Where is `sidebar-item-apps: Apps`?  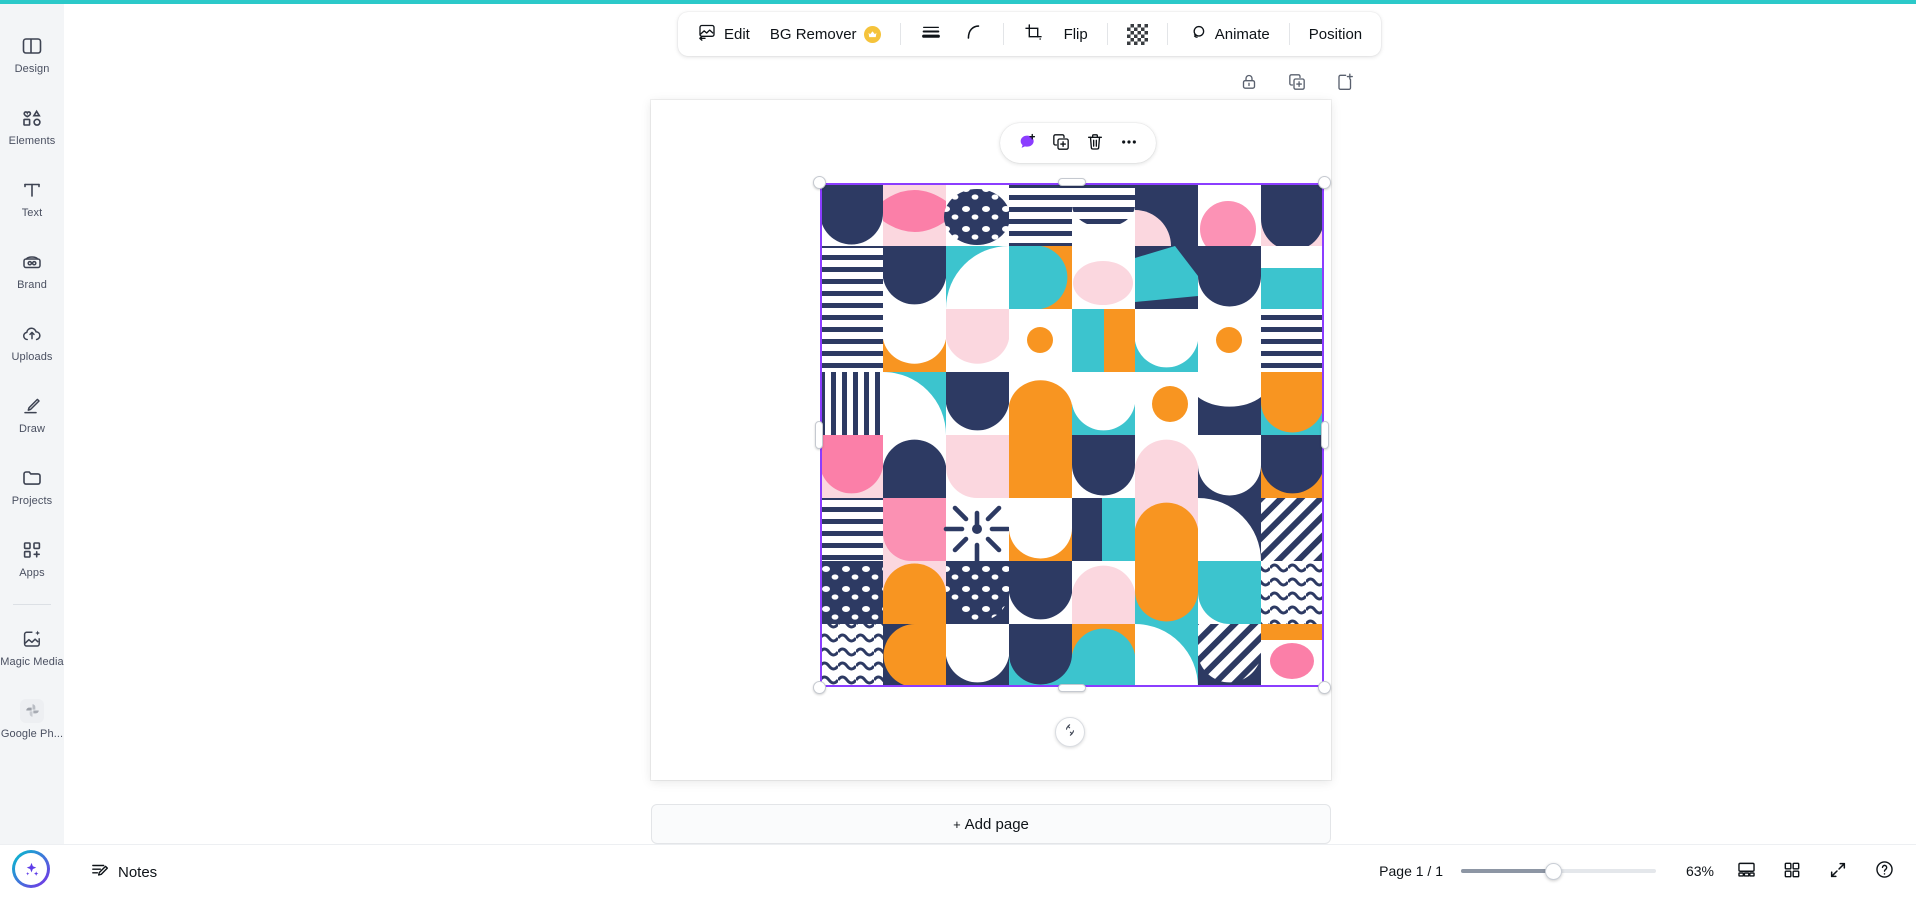
sidebar-item-apps: Apps is located at coordinates (32, 558).